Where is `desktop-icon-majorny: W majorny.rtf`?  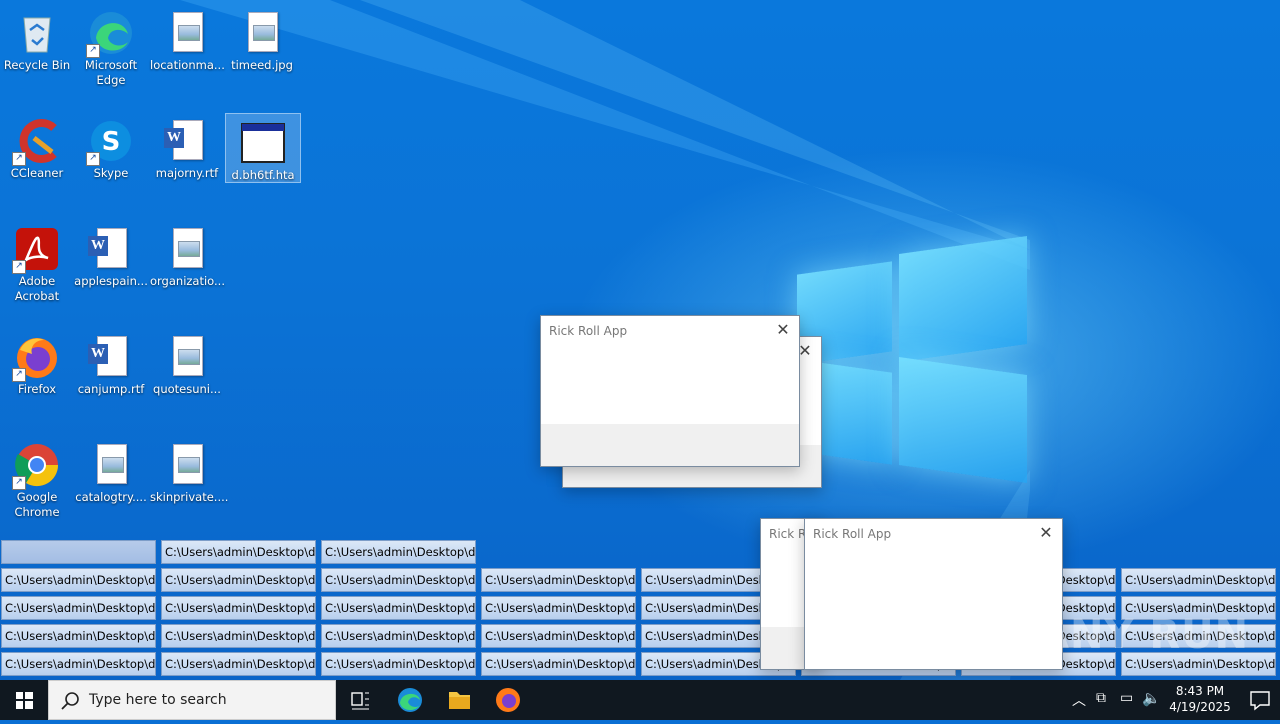 desktop-icon-majorny: W majorny.rtf is located at coordinates (187, 146).